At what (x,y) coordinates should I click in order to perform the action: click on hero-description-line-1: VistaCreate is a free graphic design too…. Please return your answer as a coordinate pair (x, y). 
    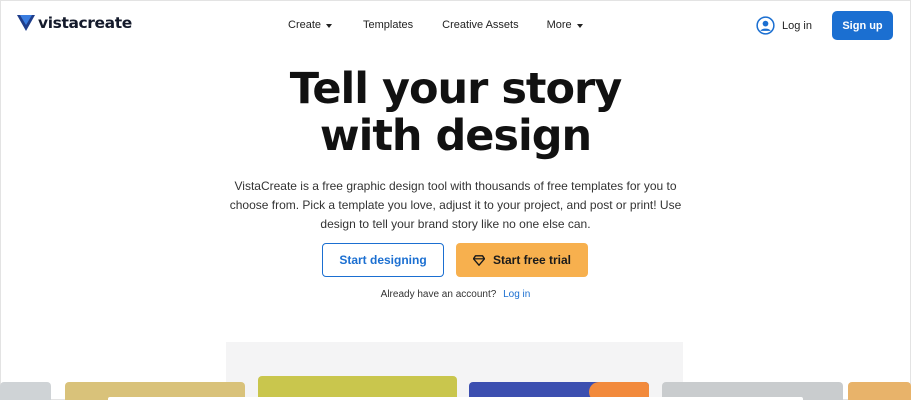
    Looking at the image, I should click on (455, 186).